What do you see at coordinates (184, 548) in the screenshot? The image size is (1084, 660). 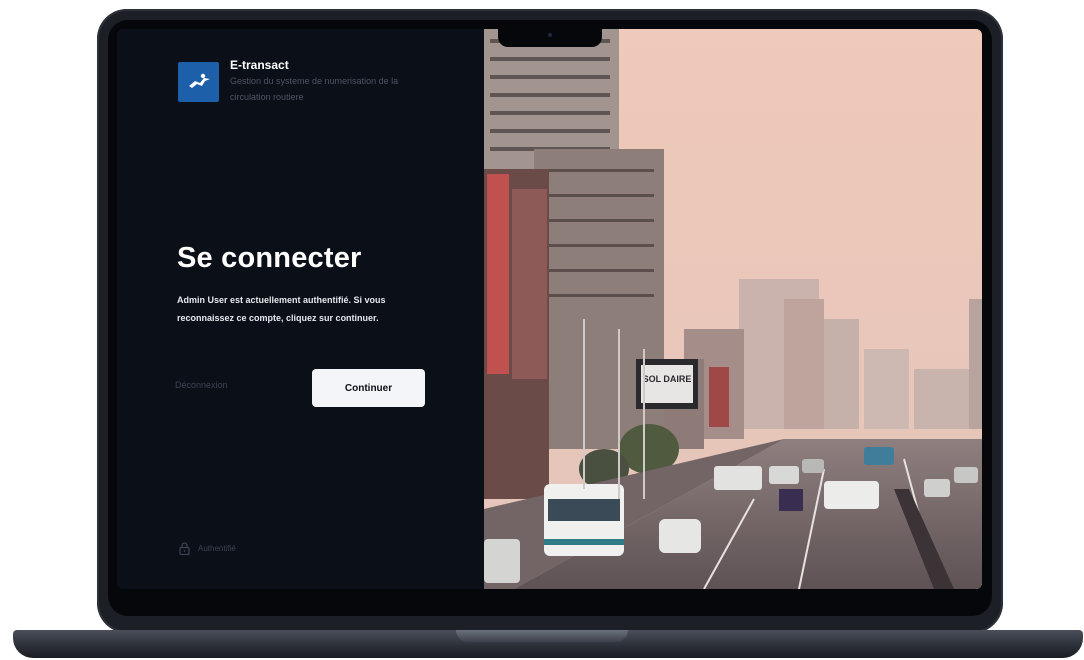 I see `lock-icon` at bounding box center [184, 548].